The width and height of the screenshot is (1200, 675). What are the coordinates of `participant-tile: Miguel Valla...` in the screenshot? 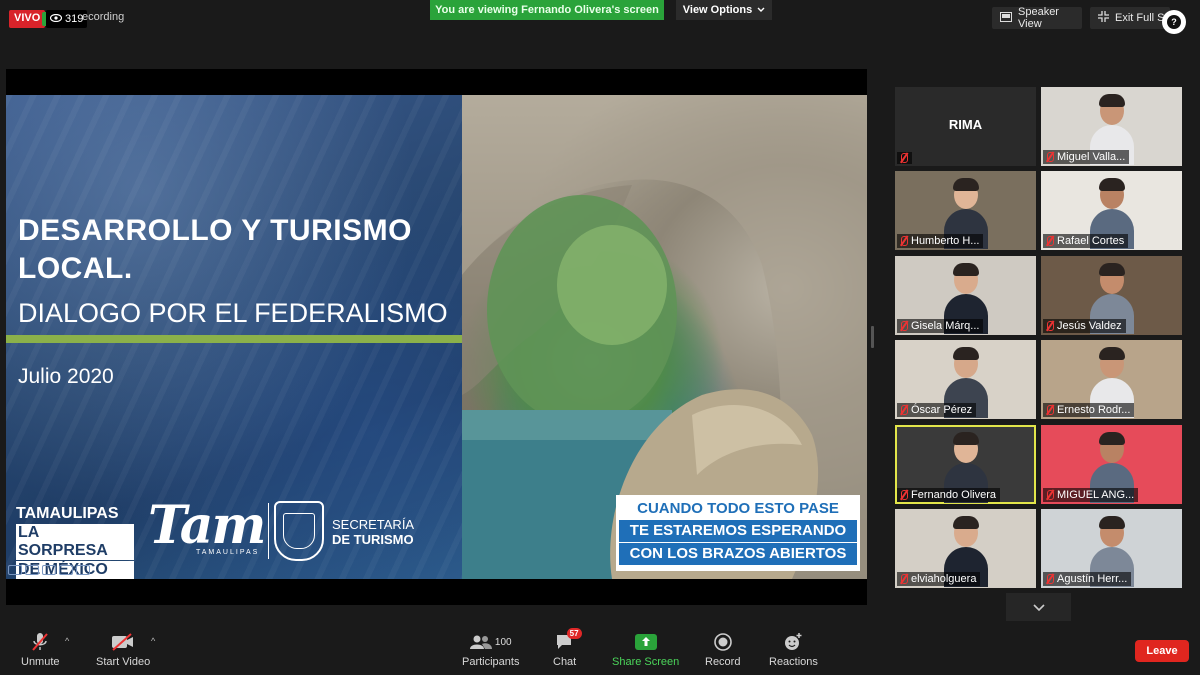 It's located at (1111, 126).